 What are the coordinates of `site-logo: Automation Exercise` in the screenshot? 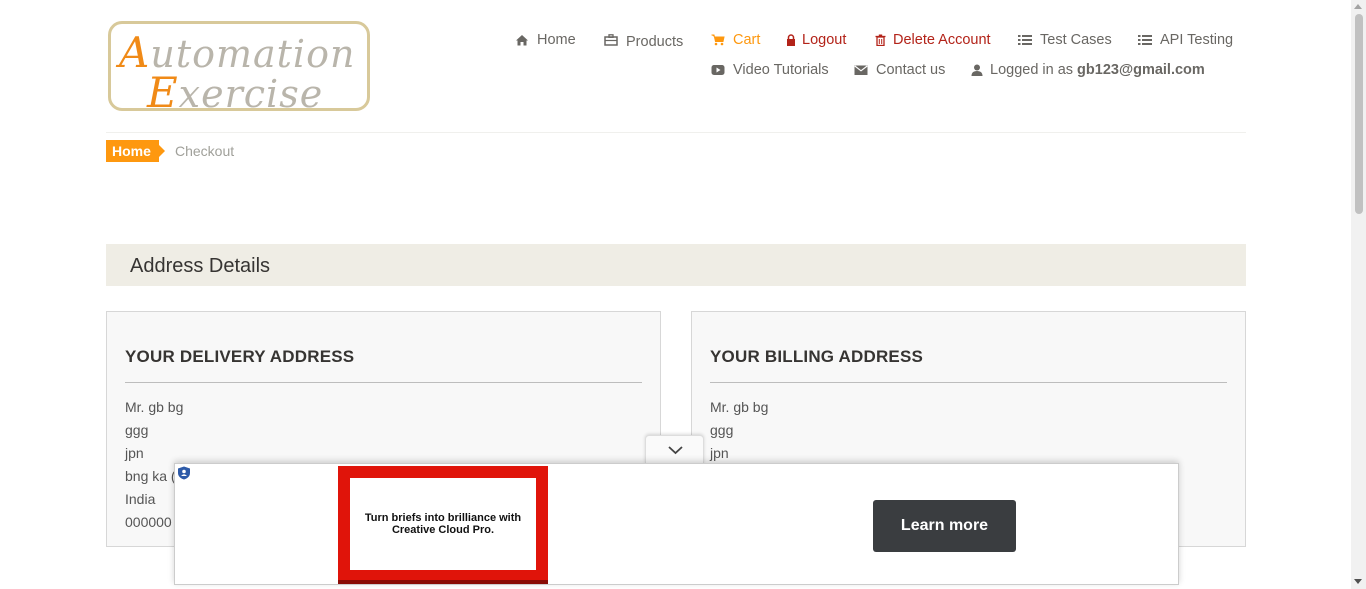 It's located at (239, 69).